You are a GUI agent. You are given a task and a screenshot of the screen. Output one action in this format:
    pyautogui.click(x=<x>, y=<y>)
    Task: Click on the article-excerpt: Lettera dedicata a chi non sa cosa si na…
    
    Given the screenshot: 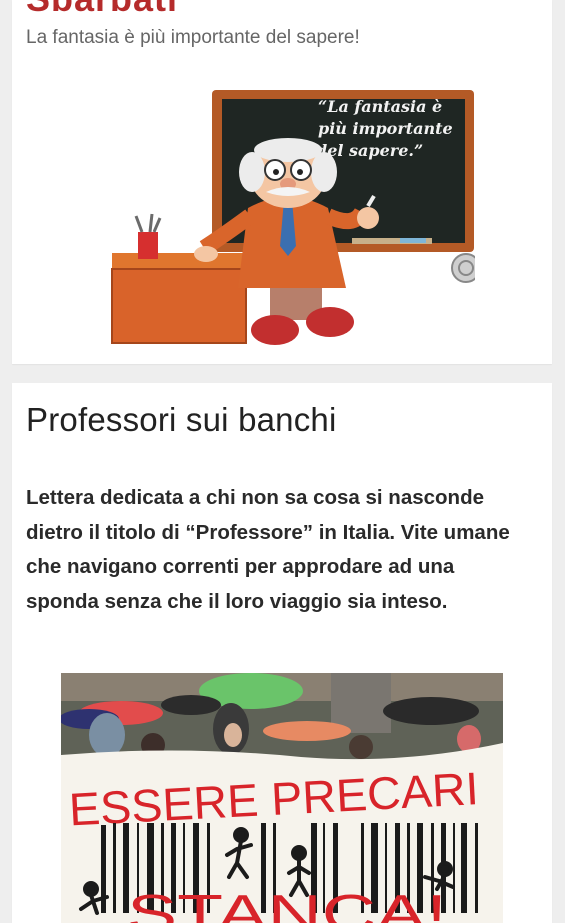 What is the action you would take?
    pyautogui.click(x=268, y=549)
    